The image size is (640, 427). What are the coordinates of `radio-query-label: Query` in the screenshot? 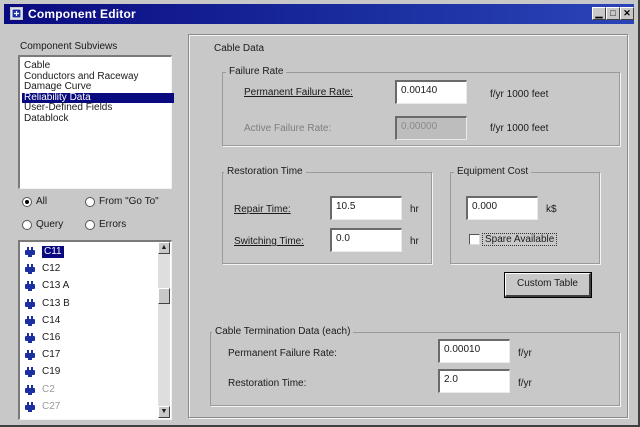 It's located at (50, 224).